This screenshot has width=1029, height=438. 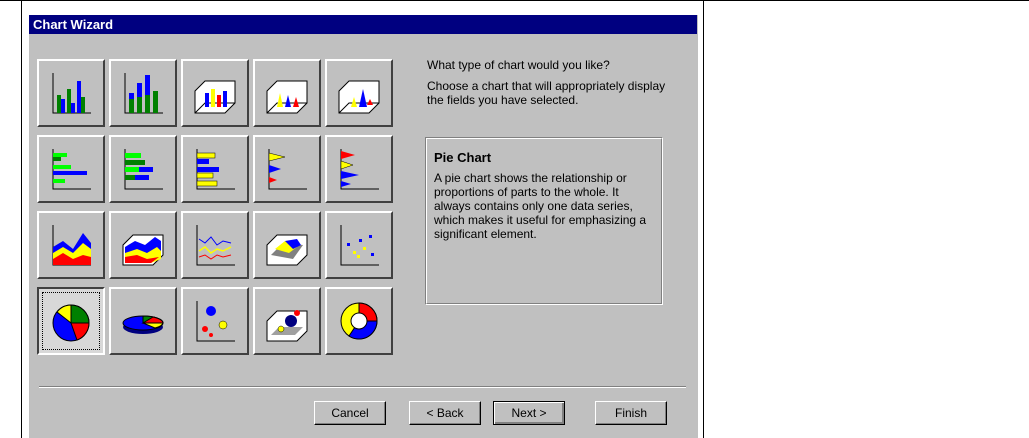 What do you see at coordinates (514, 0) in the screenshot?
I see `top-border` at bounding box center [514, 0].